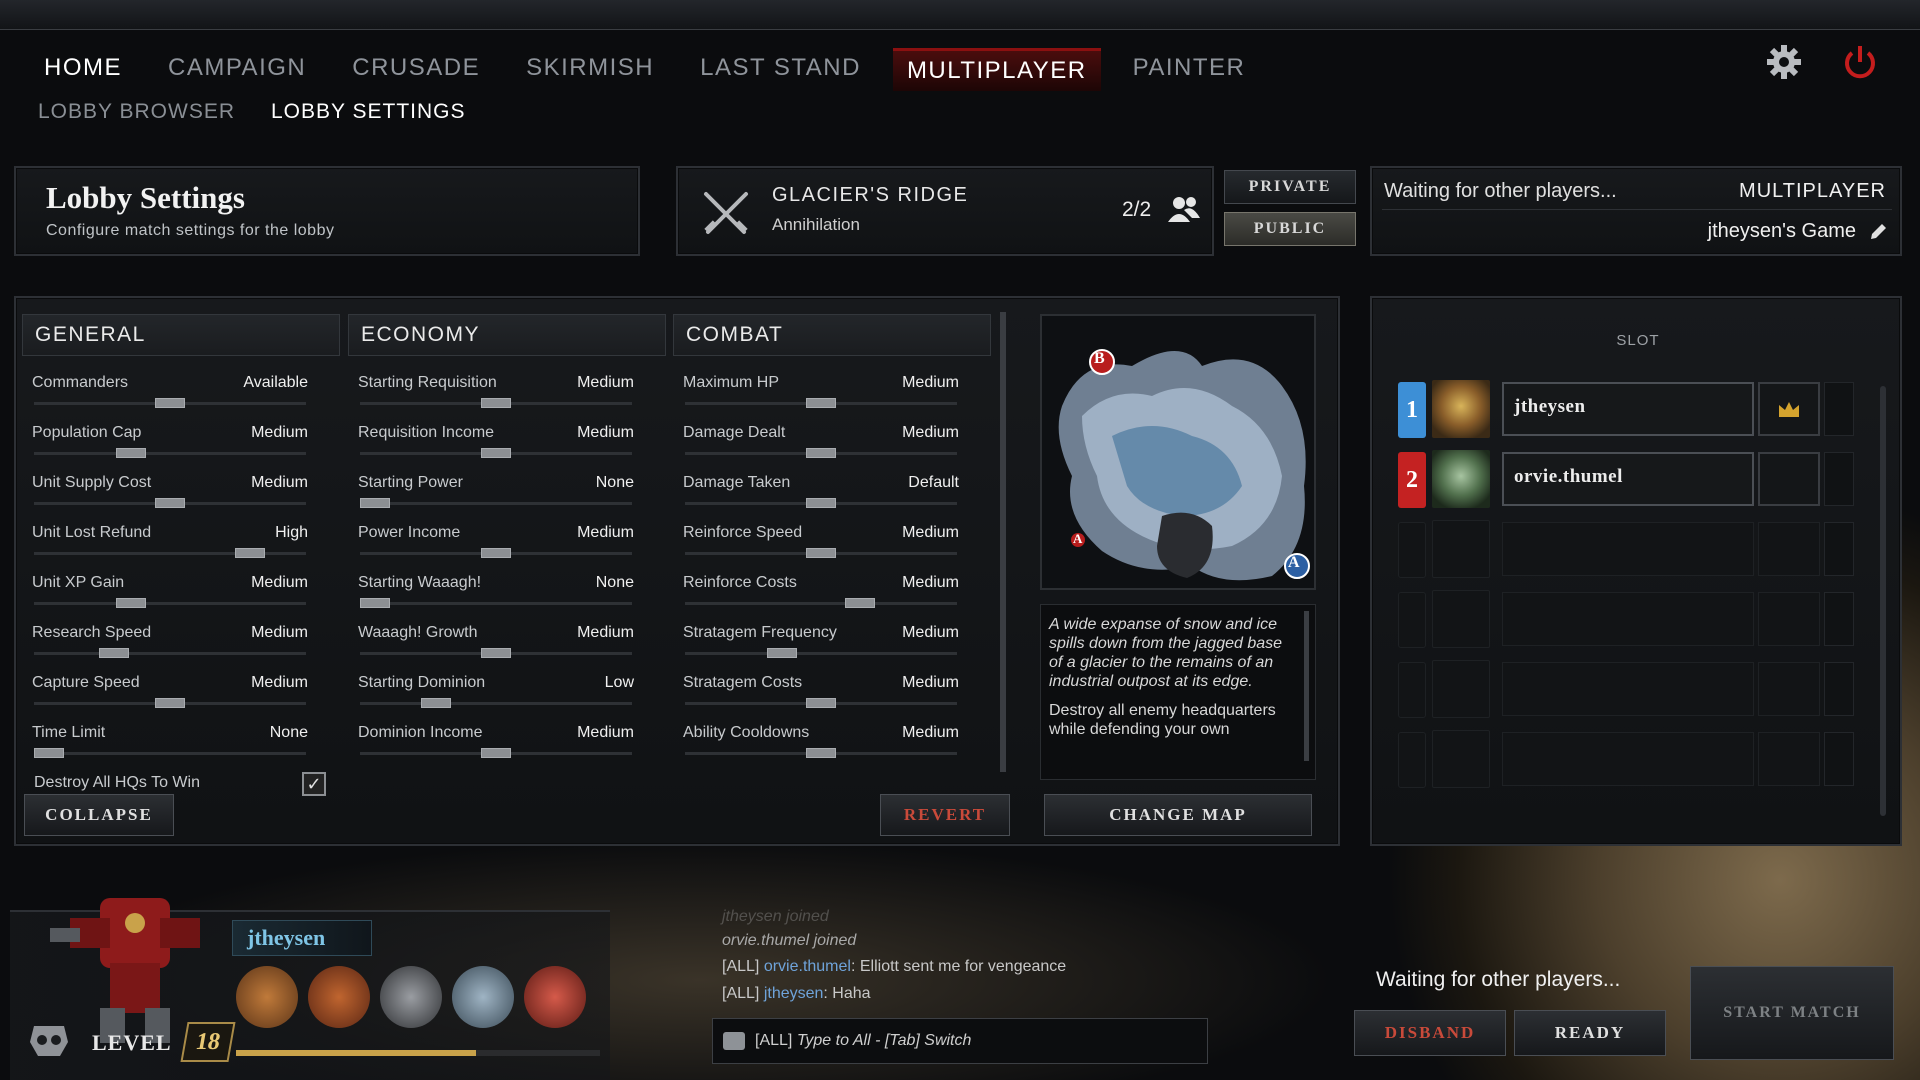  I want to click on setting-row: Starting Waaagh! None, so click(496, 593).